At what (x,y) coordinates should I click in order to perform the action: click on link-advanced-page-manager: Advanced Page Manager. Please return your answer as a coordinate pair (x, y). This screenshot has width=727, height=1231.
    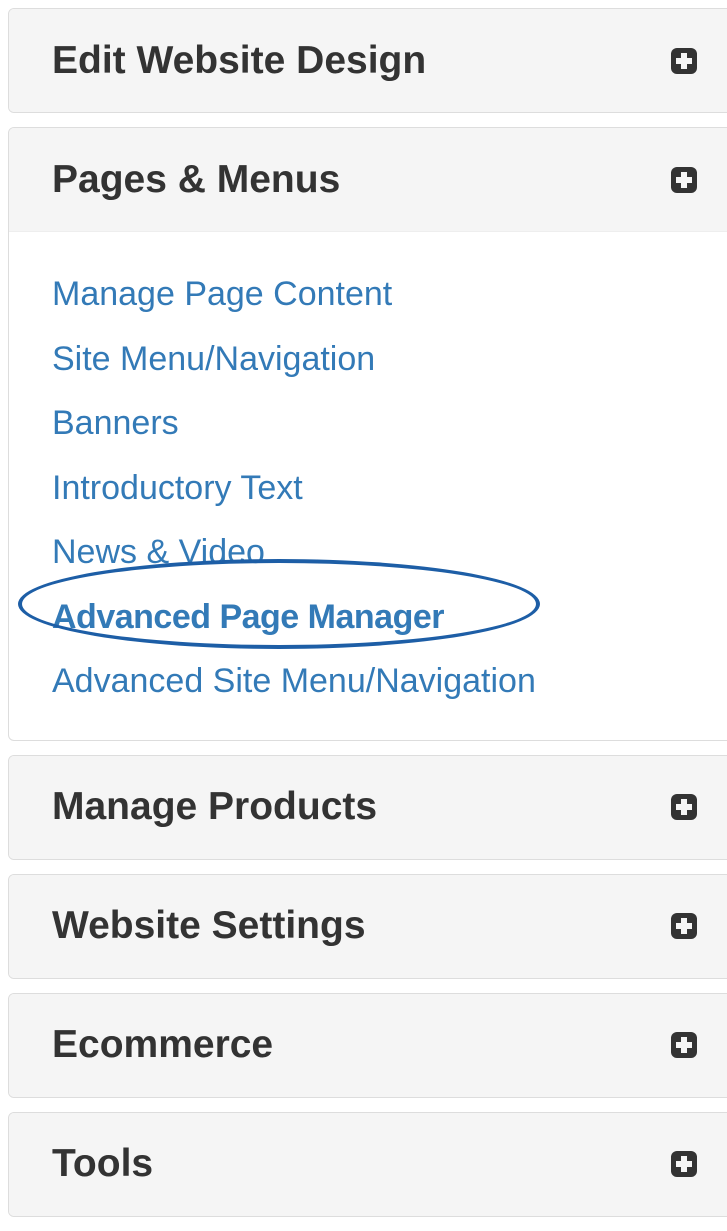
    Looking at the image, I should click on (389, 617).